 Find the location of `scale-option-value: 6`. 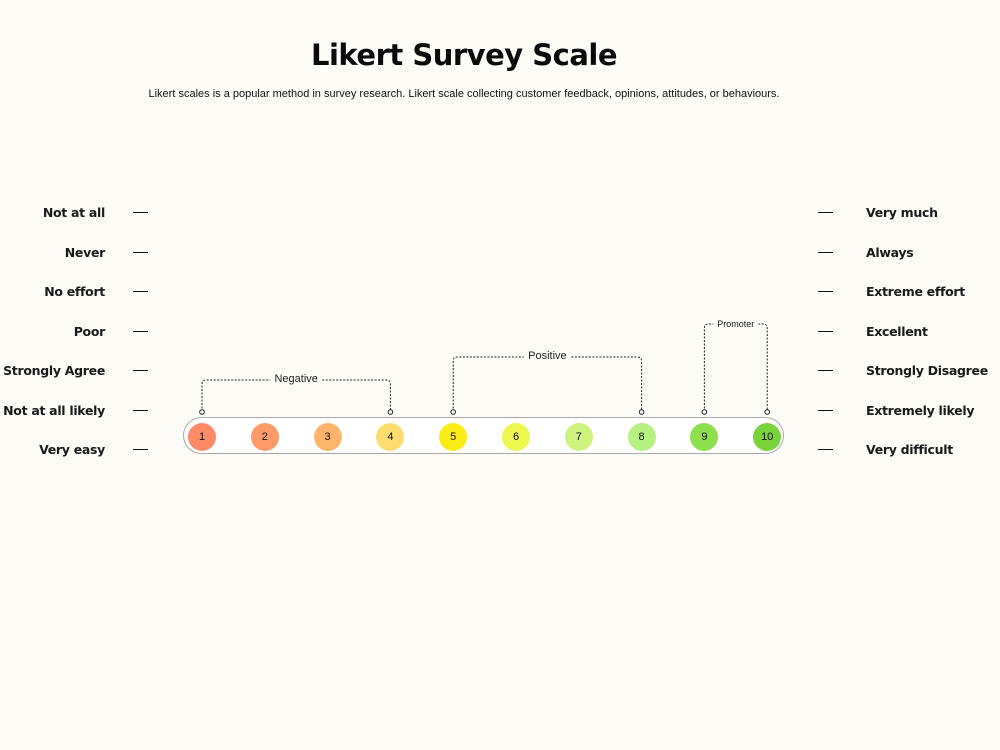

scale-option-value: 6 is located at coordinates (516, 437).